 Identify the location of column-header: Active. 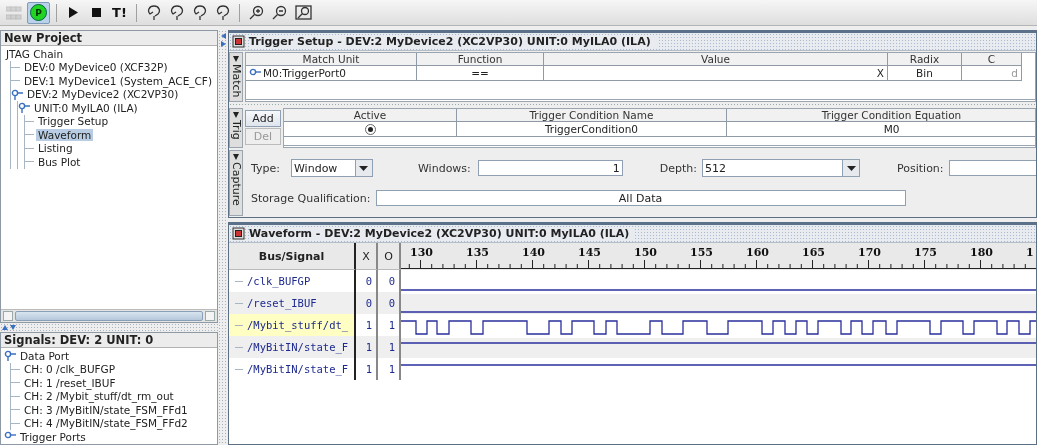
(370, 115).